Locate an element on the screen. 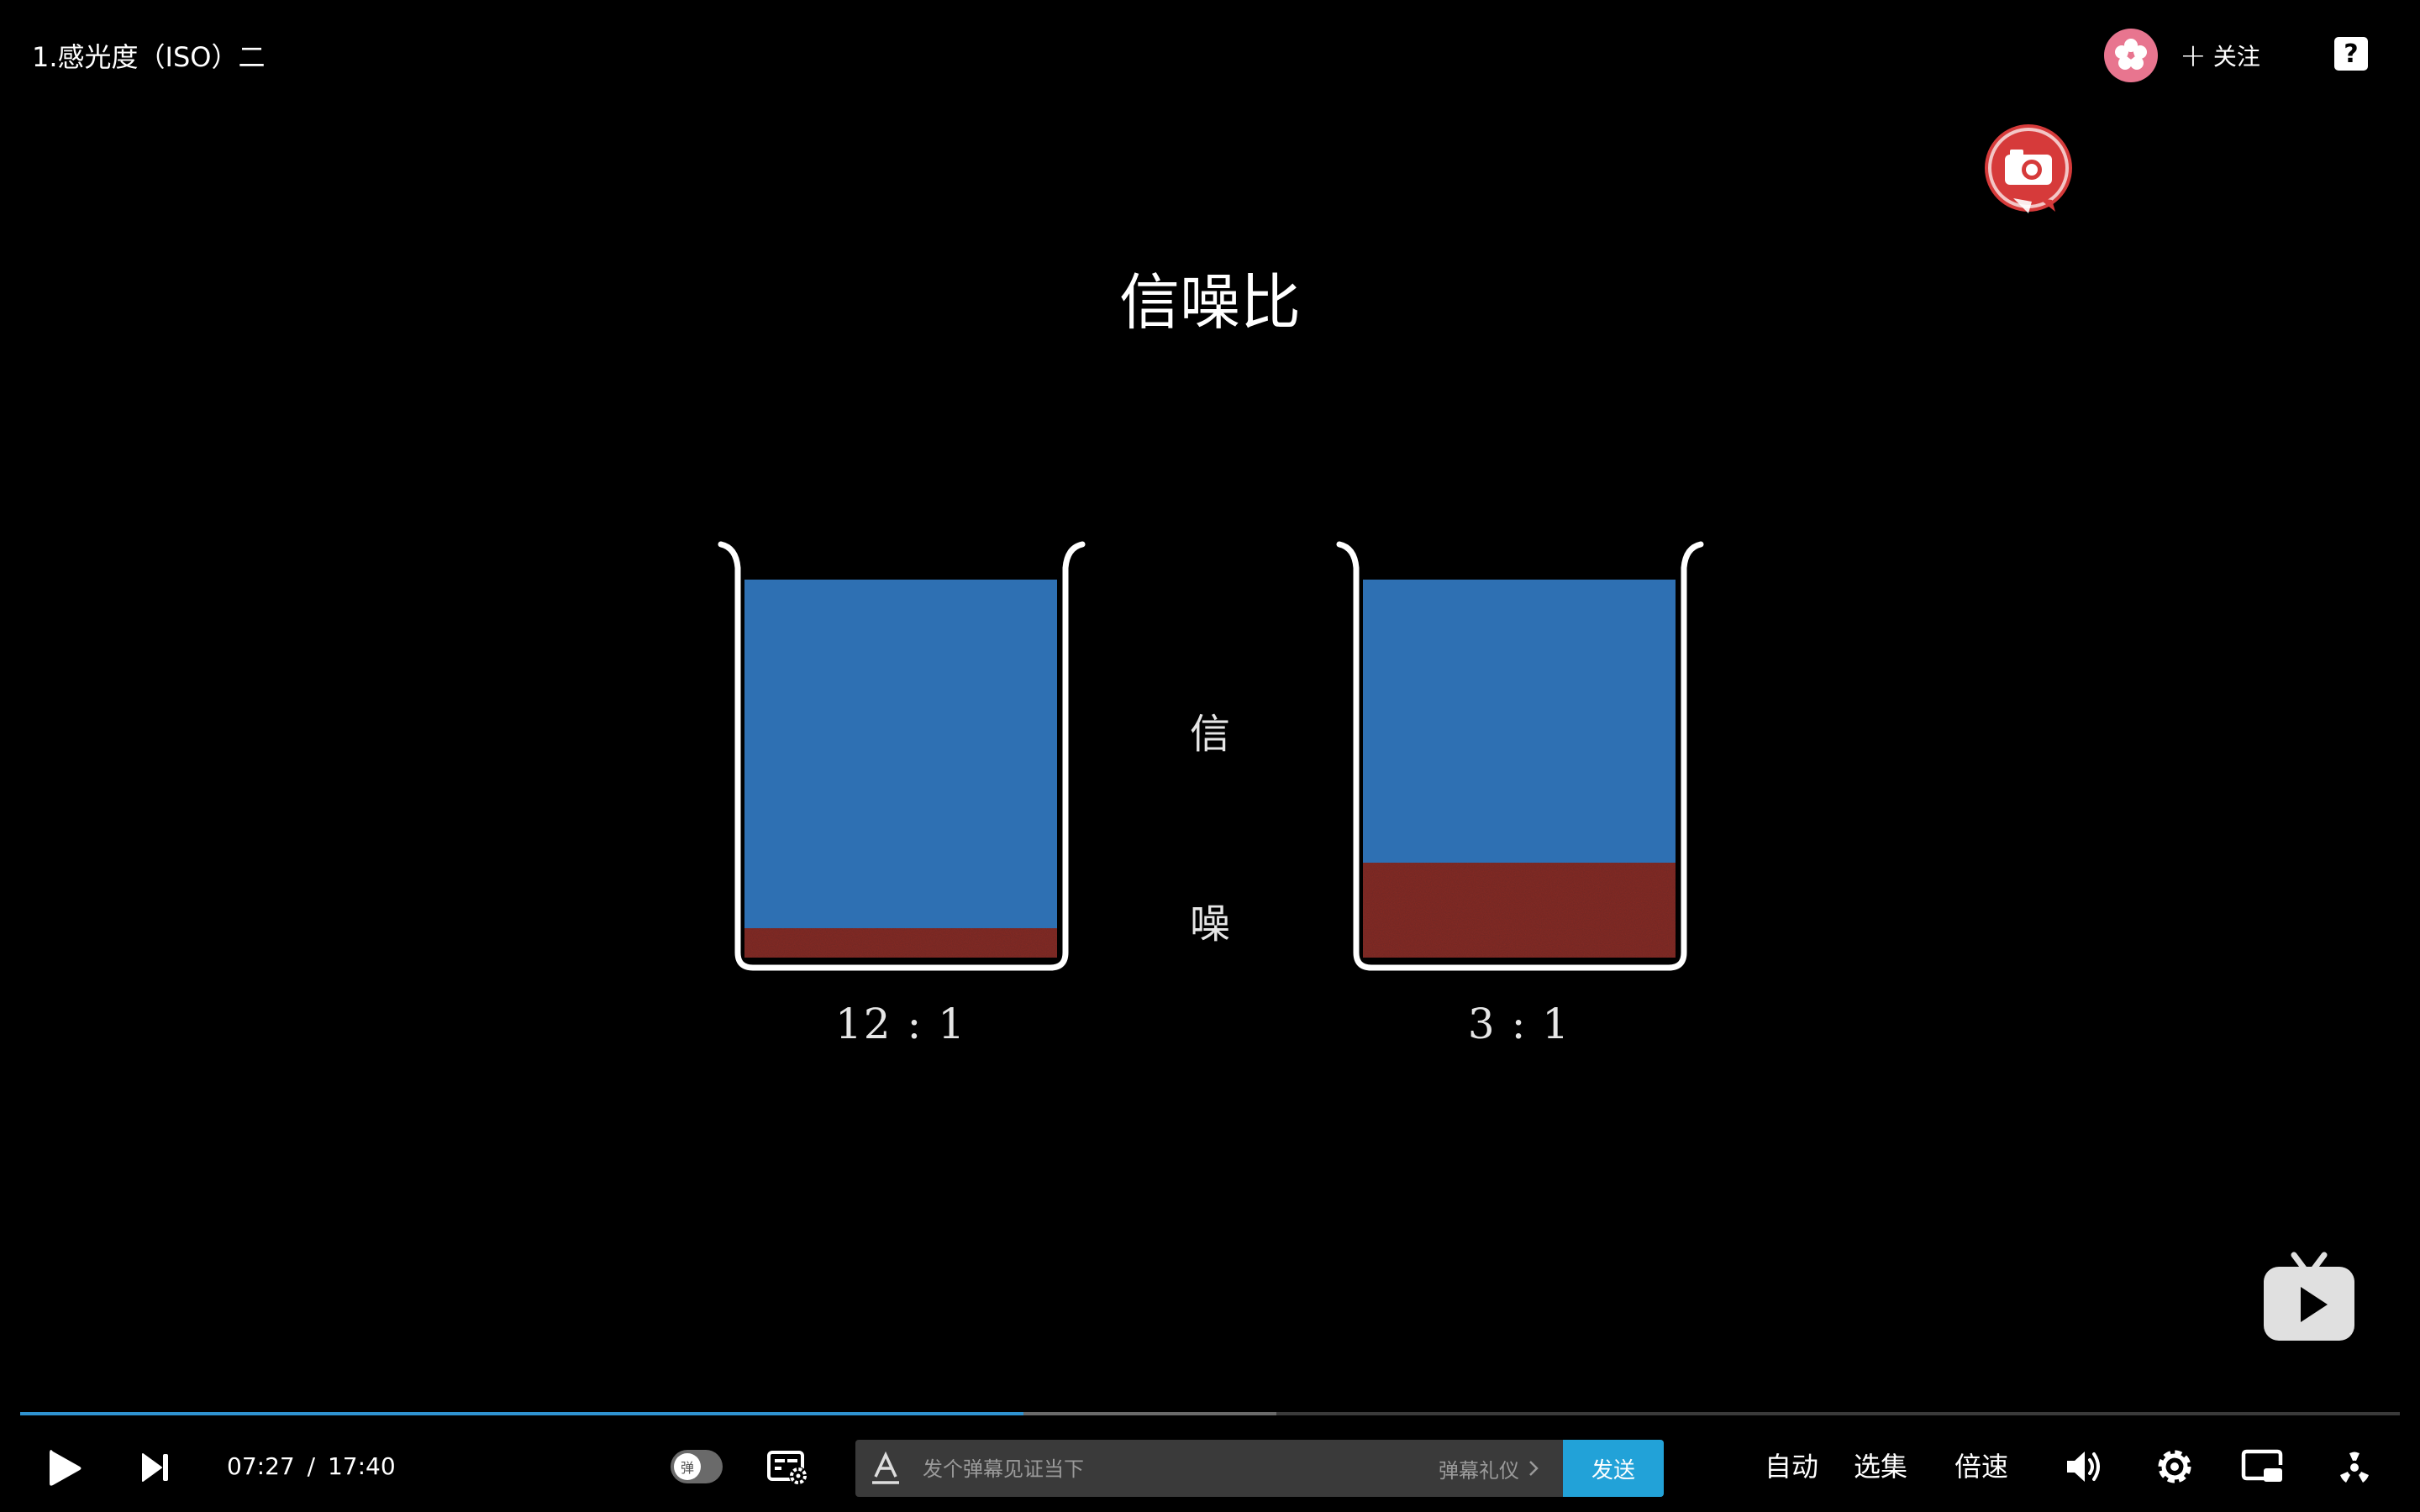 The image size is (2420, 1512). settings-button is located at coordinates (2174, 1466).